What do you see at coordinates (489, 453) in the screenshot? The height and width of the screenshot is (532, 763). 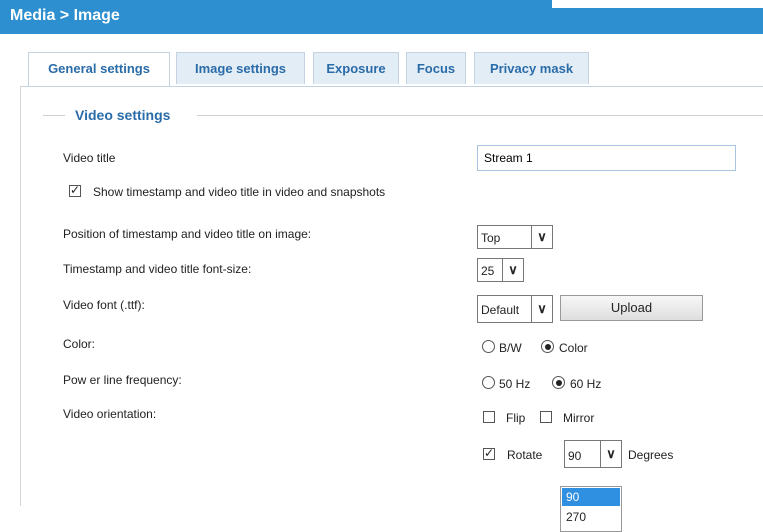 I see `rotate-checkbox` at bounding box center [489, 453].